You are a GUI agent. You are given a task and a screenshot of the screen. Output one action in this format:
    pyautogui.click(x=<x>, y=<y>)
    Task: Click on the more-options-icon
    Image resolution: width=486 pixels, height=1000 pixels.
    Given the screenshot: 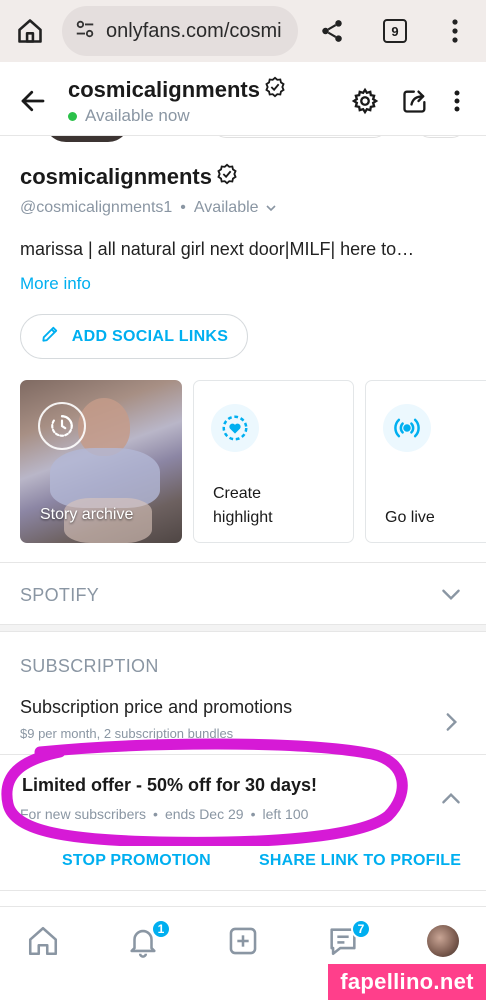 What is the action you would take?
    pyautogui.click(x=457, y=101)
    